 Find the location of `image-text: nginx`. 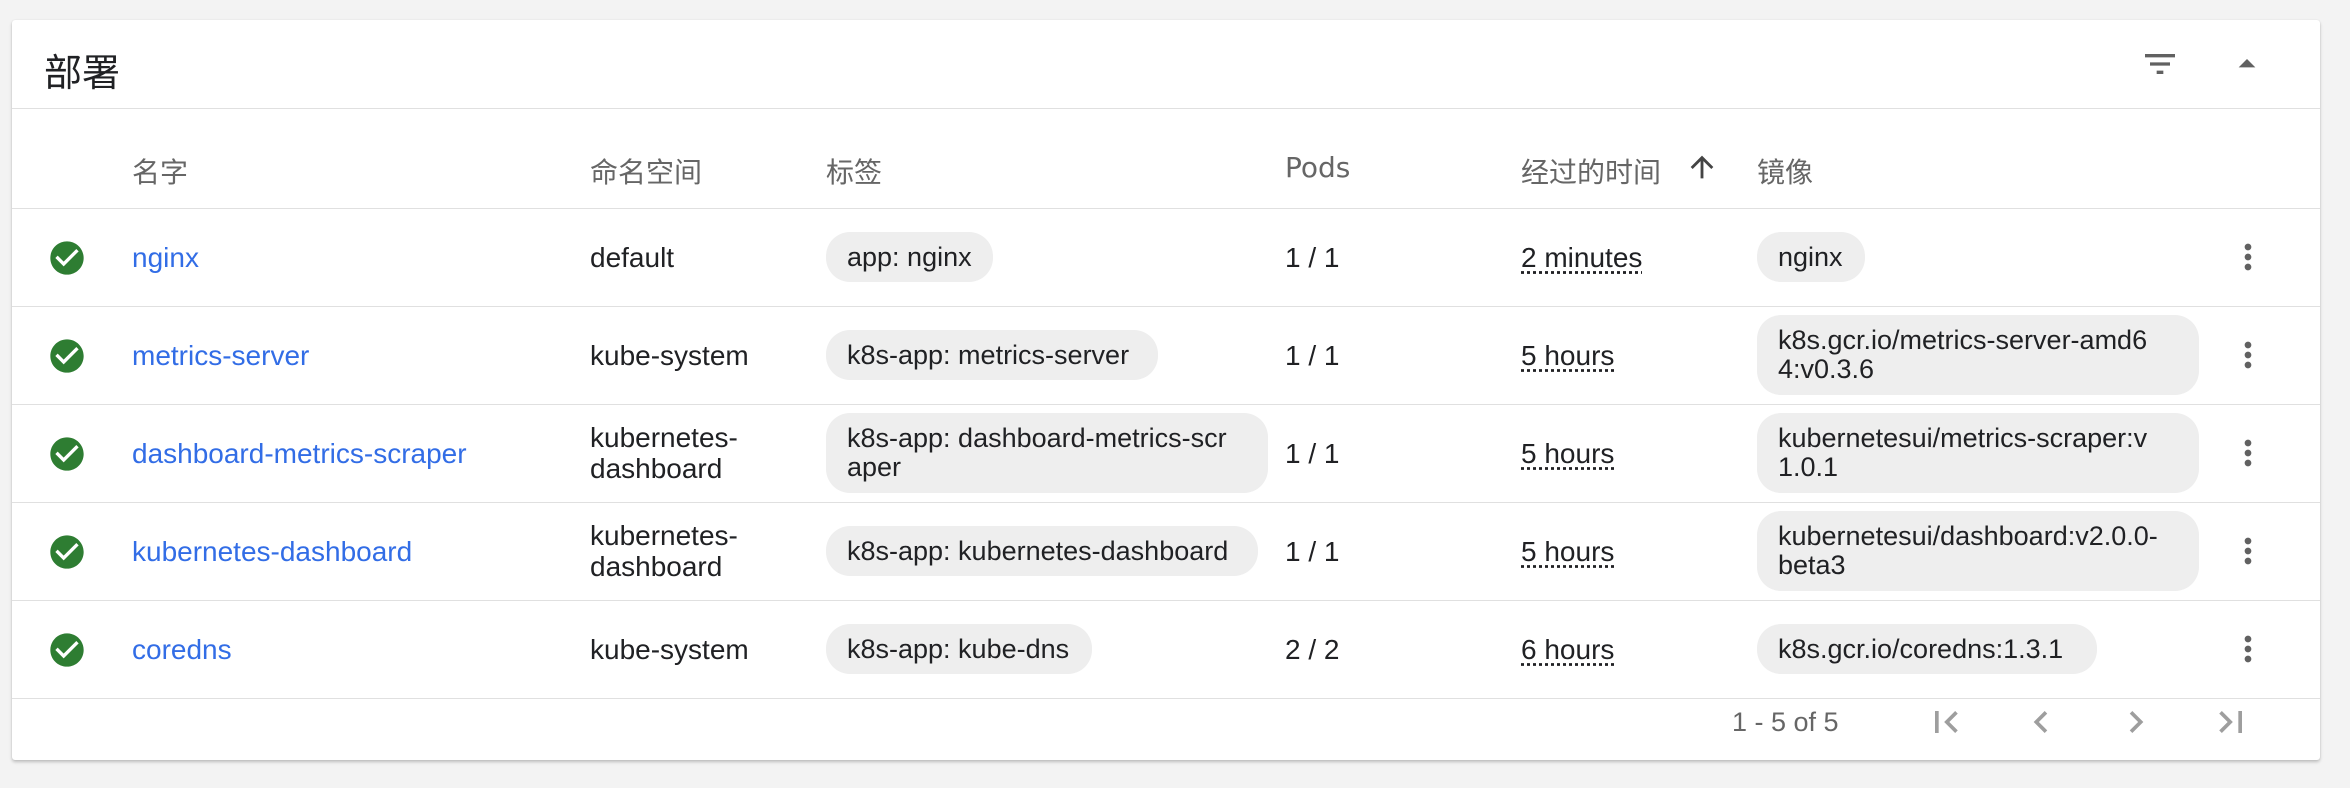

image-text: nginx is located at coordinates (1810, 256).